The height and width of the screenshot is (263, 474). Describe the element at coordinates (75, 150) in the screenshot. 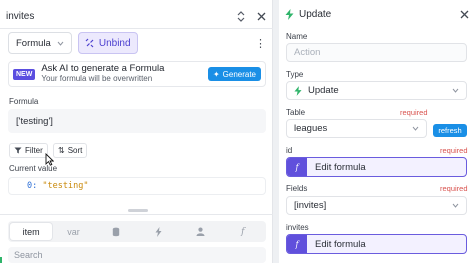

I see `sort-label: Sort` at that location.